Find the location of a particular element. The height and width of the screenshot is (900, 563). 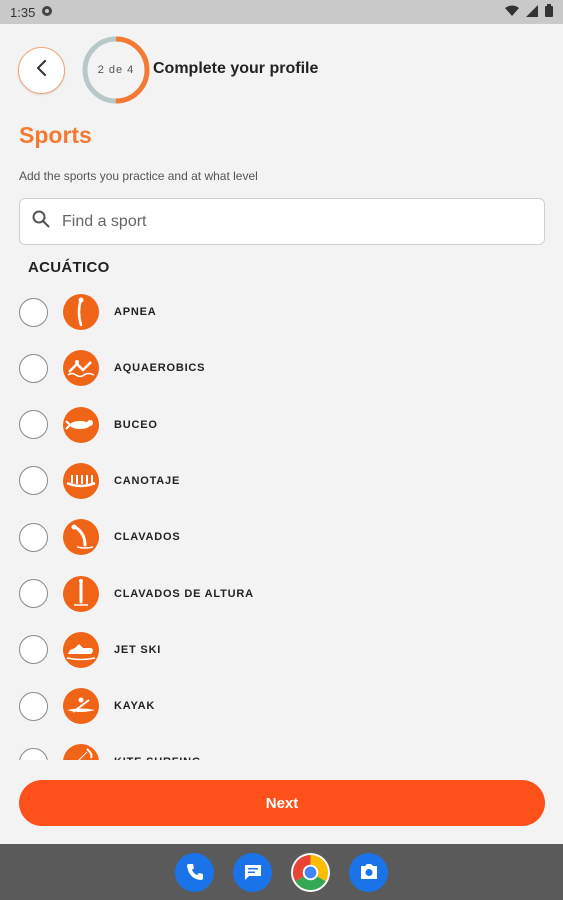

chevron-left-icon is located at coordinates (42, 70).